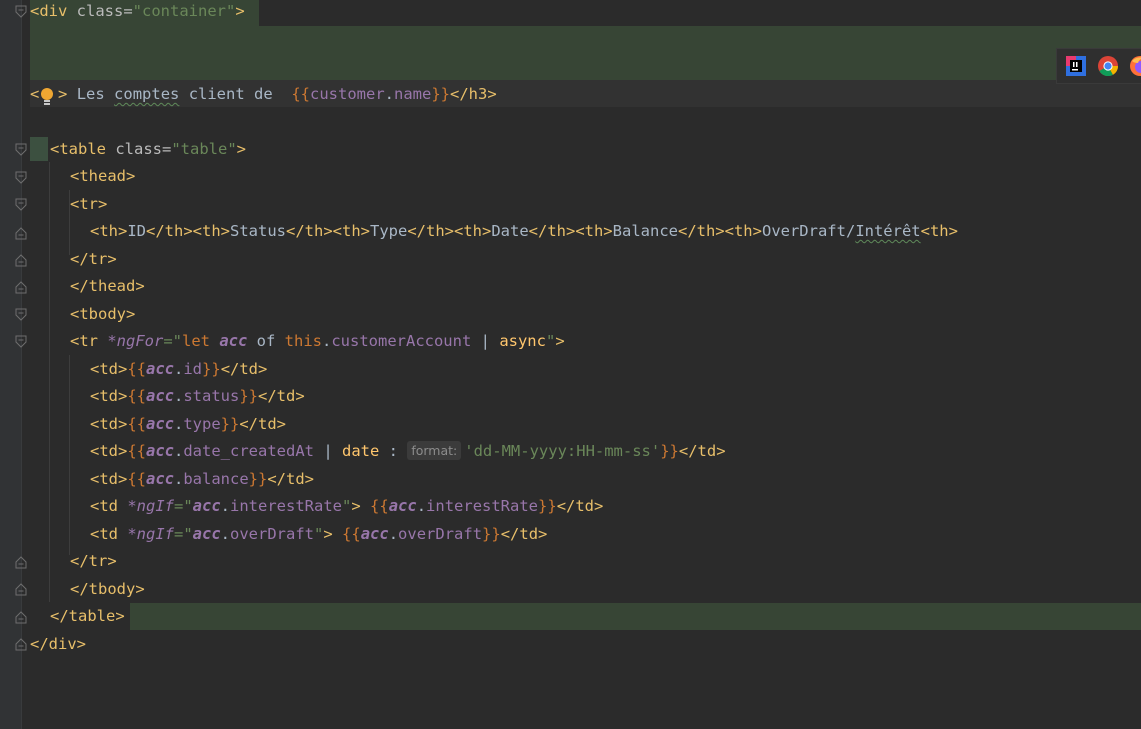 Image resolution: width=1141 pixels, height=729 pixels. What do you see at coordinates (550, 341) in the screenshot?
I see `string-token: "` at bounding box center [550, 341].